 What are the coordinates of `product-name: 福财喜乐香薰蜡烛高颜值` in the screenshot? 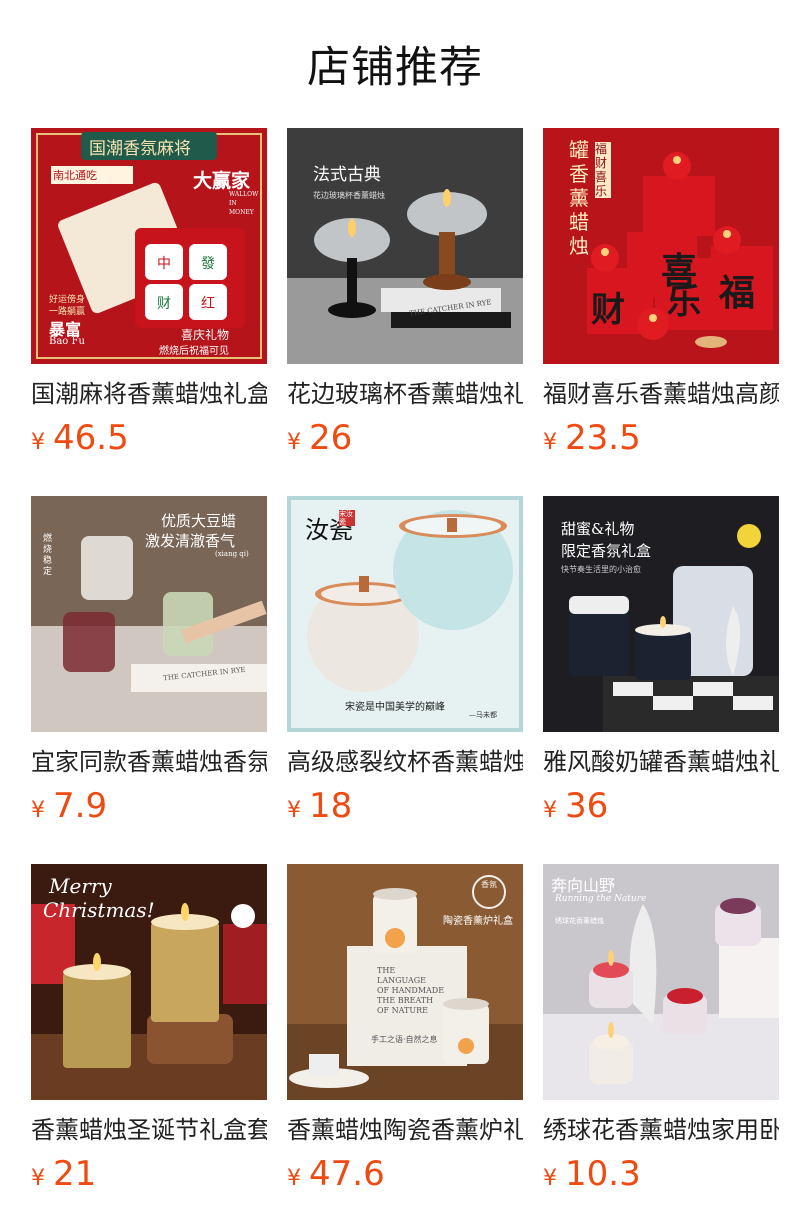 It's located at (661, 394).